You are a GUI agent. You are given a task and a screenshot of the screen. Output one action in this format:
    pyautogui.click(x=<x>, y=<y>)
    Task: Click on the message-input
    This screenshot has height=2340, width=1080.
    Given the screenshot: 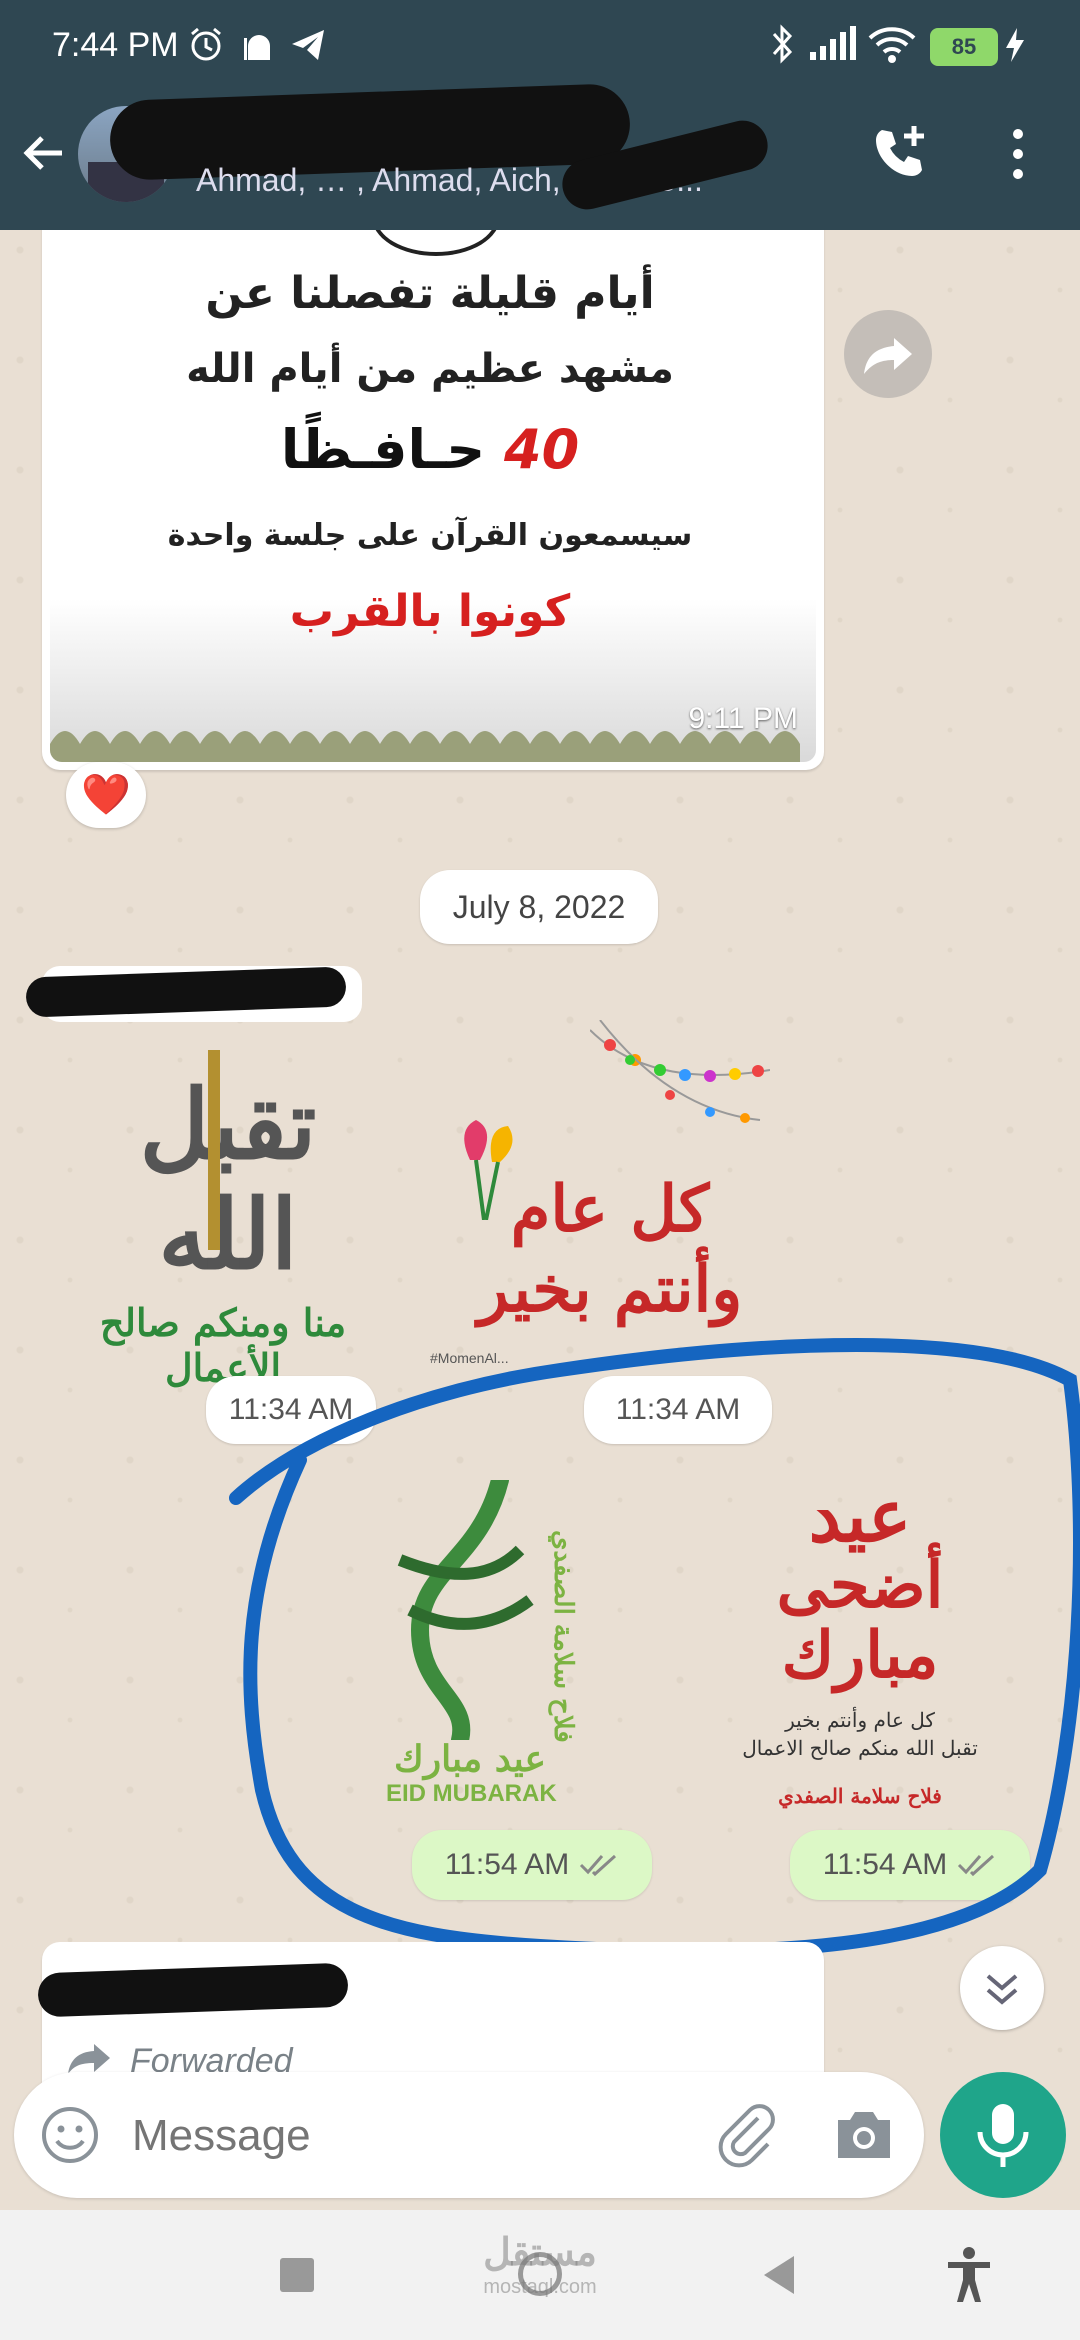 What is the action you would take?
    pyautogui.click(x=412, y=2136)
    